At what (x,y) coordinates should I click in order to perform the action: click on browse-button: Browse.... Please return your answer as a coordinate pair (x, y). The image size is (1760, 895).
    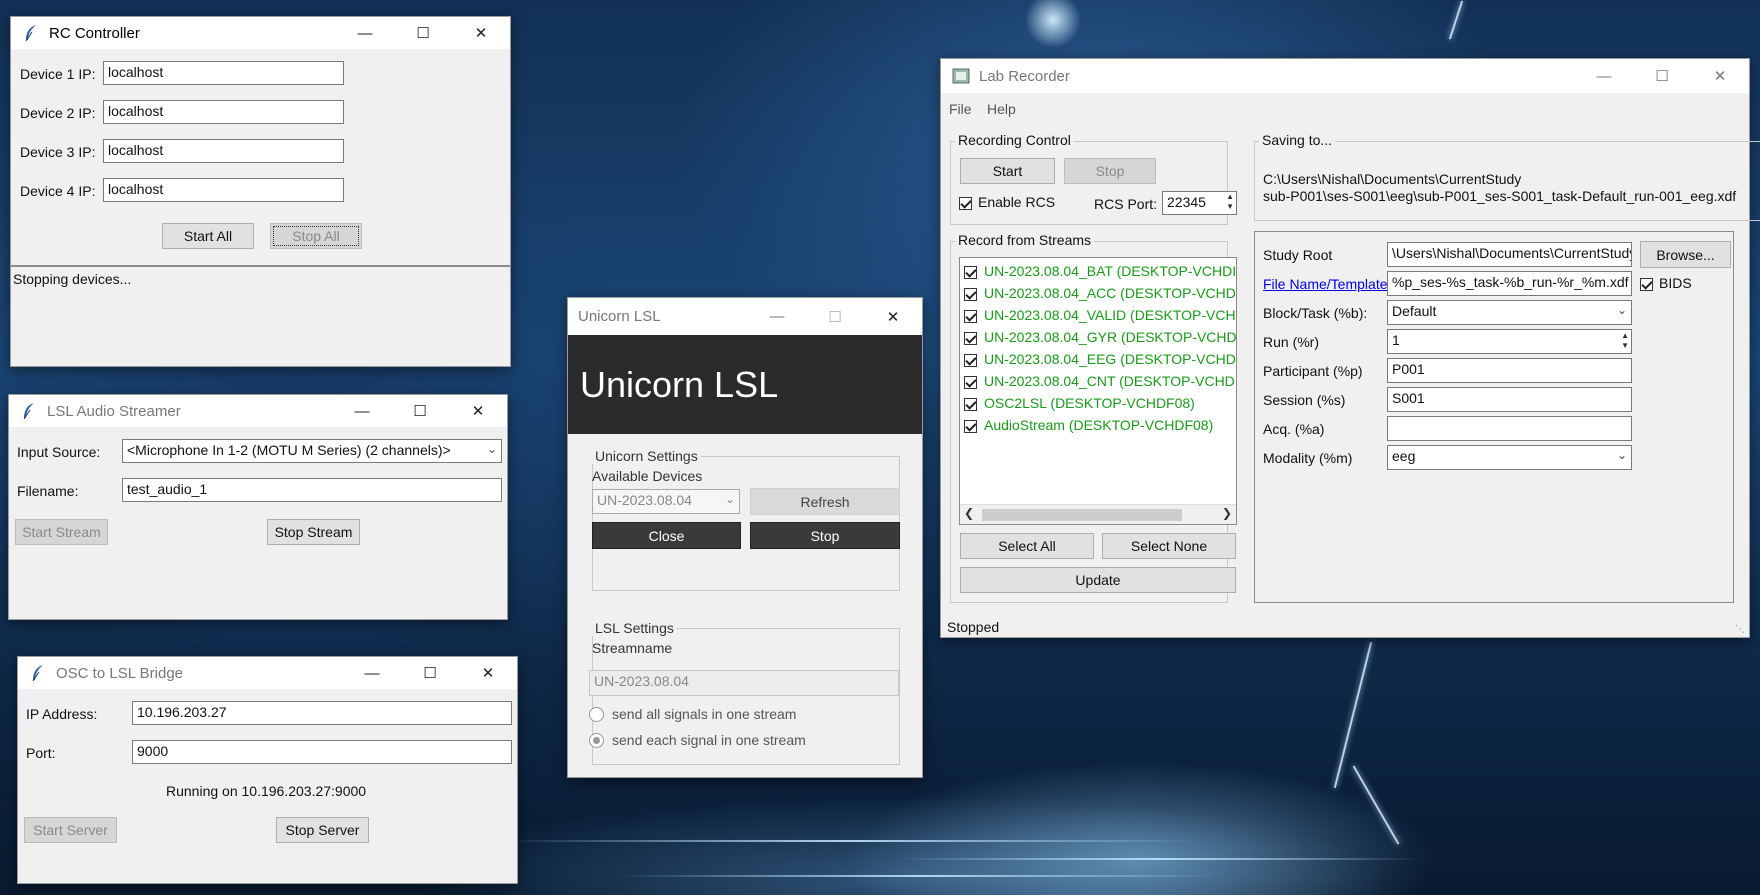
    Looking at the image, I should click on (1685, 254).